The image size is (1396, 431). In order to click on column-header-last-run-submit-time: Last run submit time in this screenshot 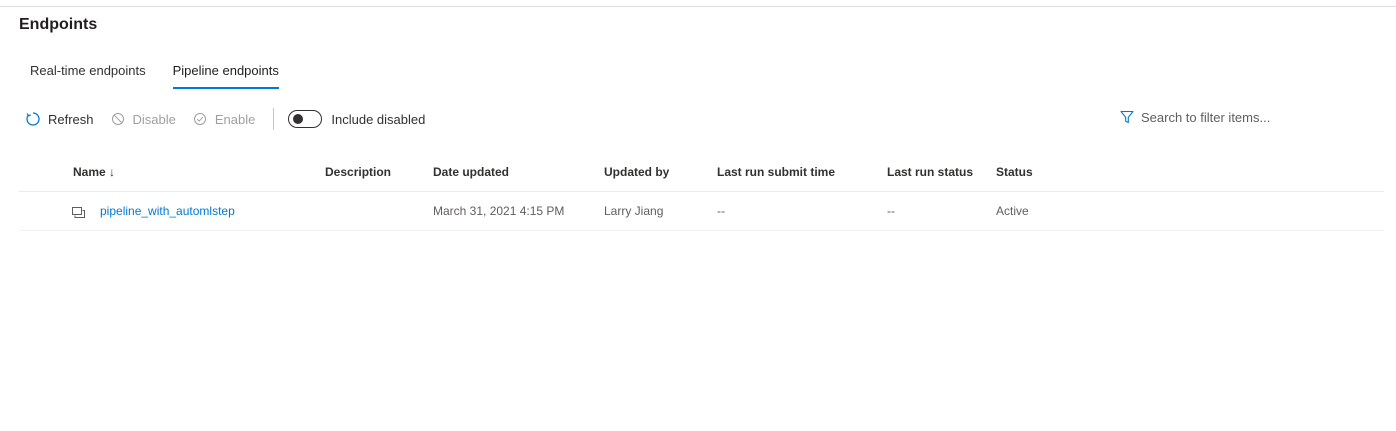, I will do `click(776, 172)`.